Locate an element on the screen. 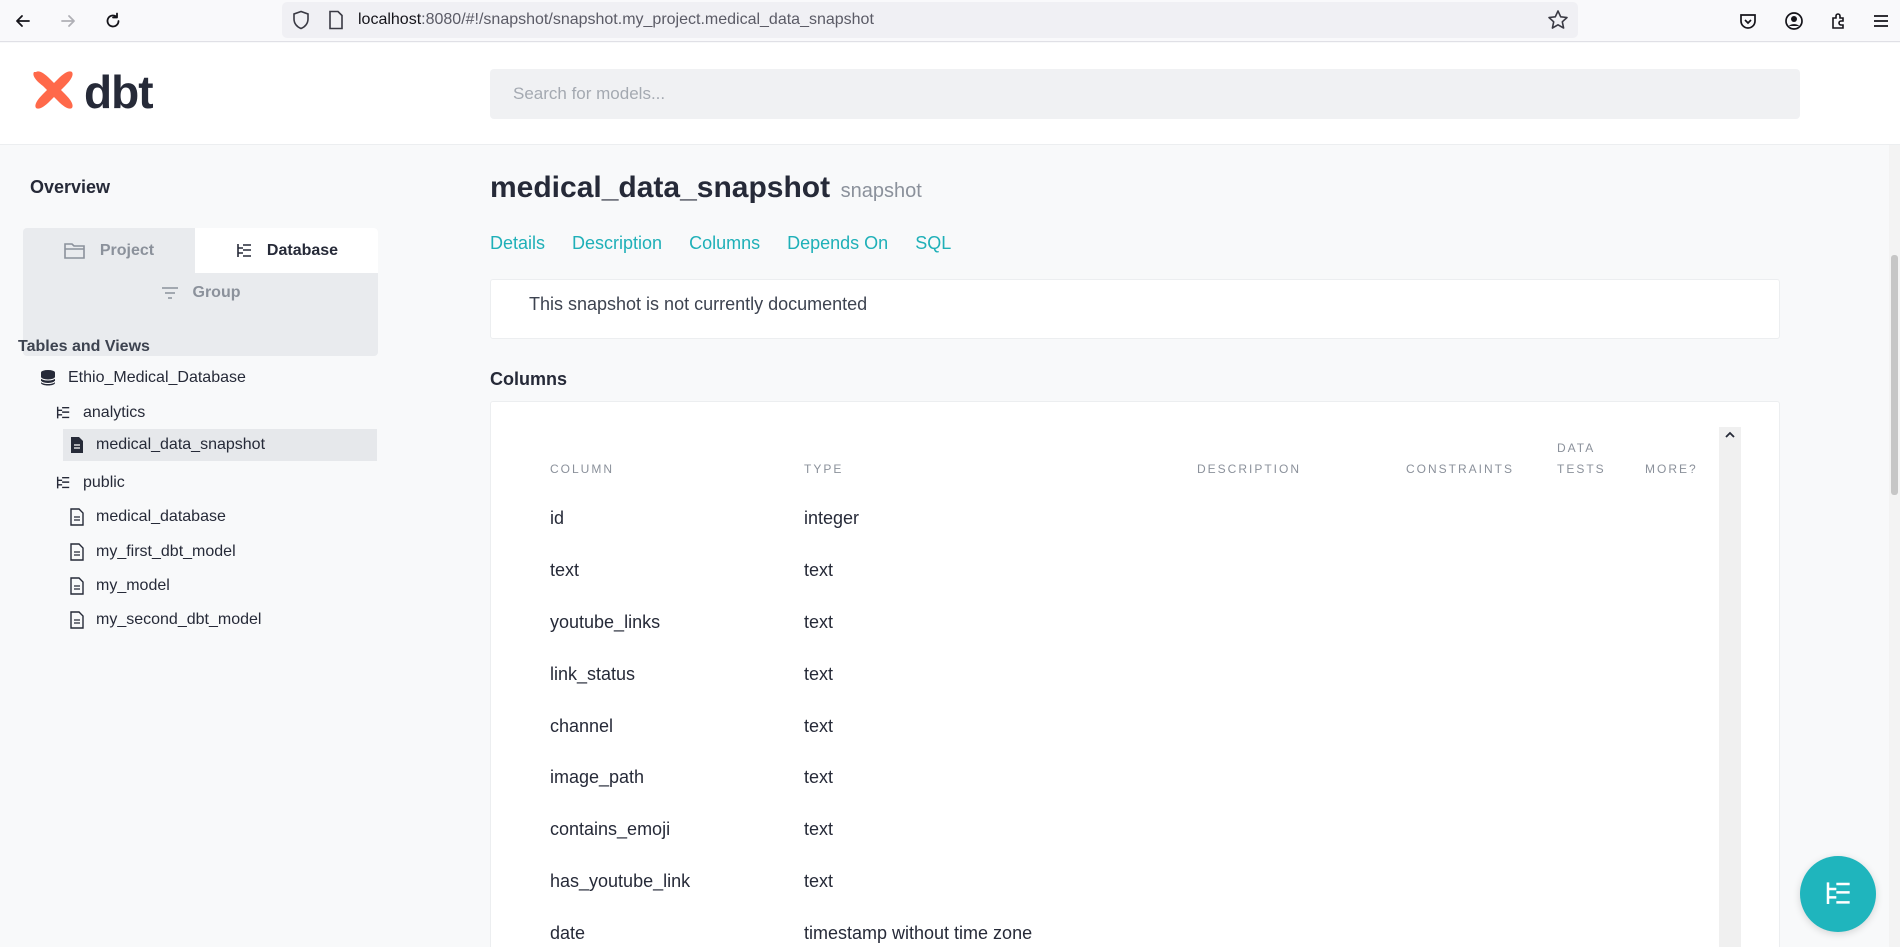 The width and height of the screenshot is (1900, 947). columns-heading: Columns is located at coordinates (529, 379).